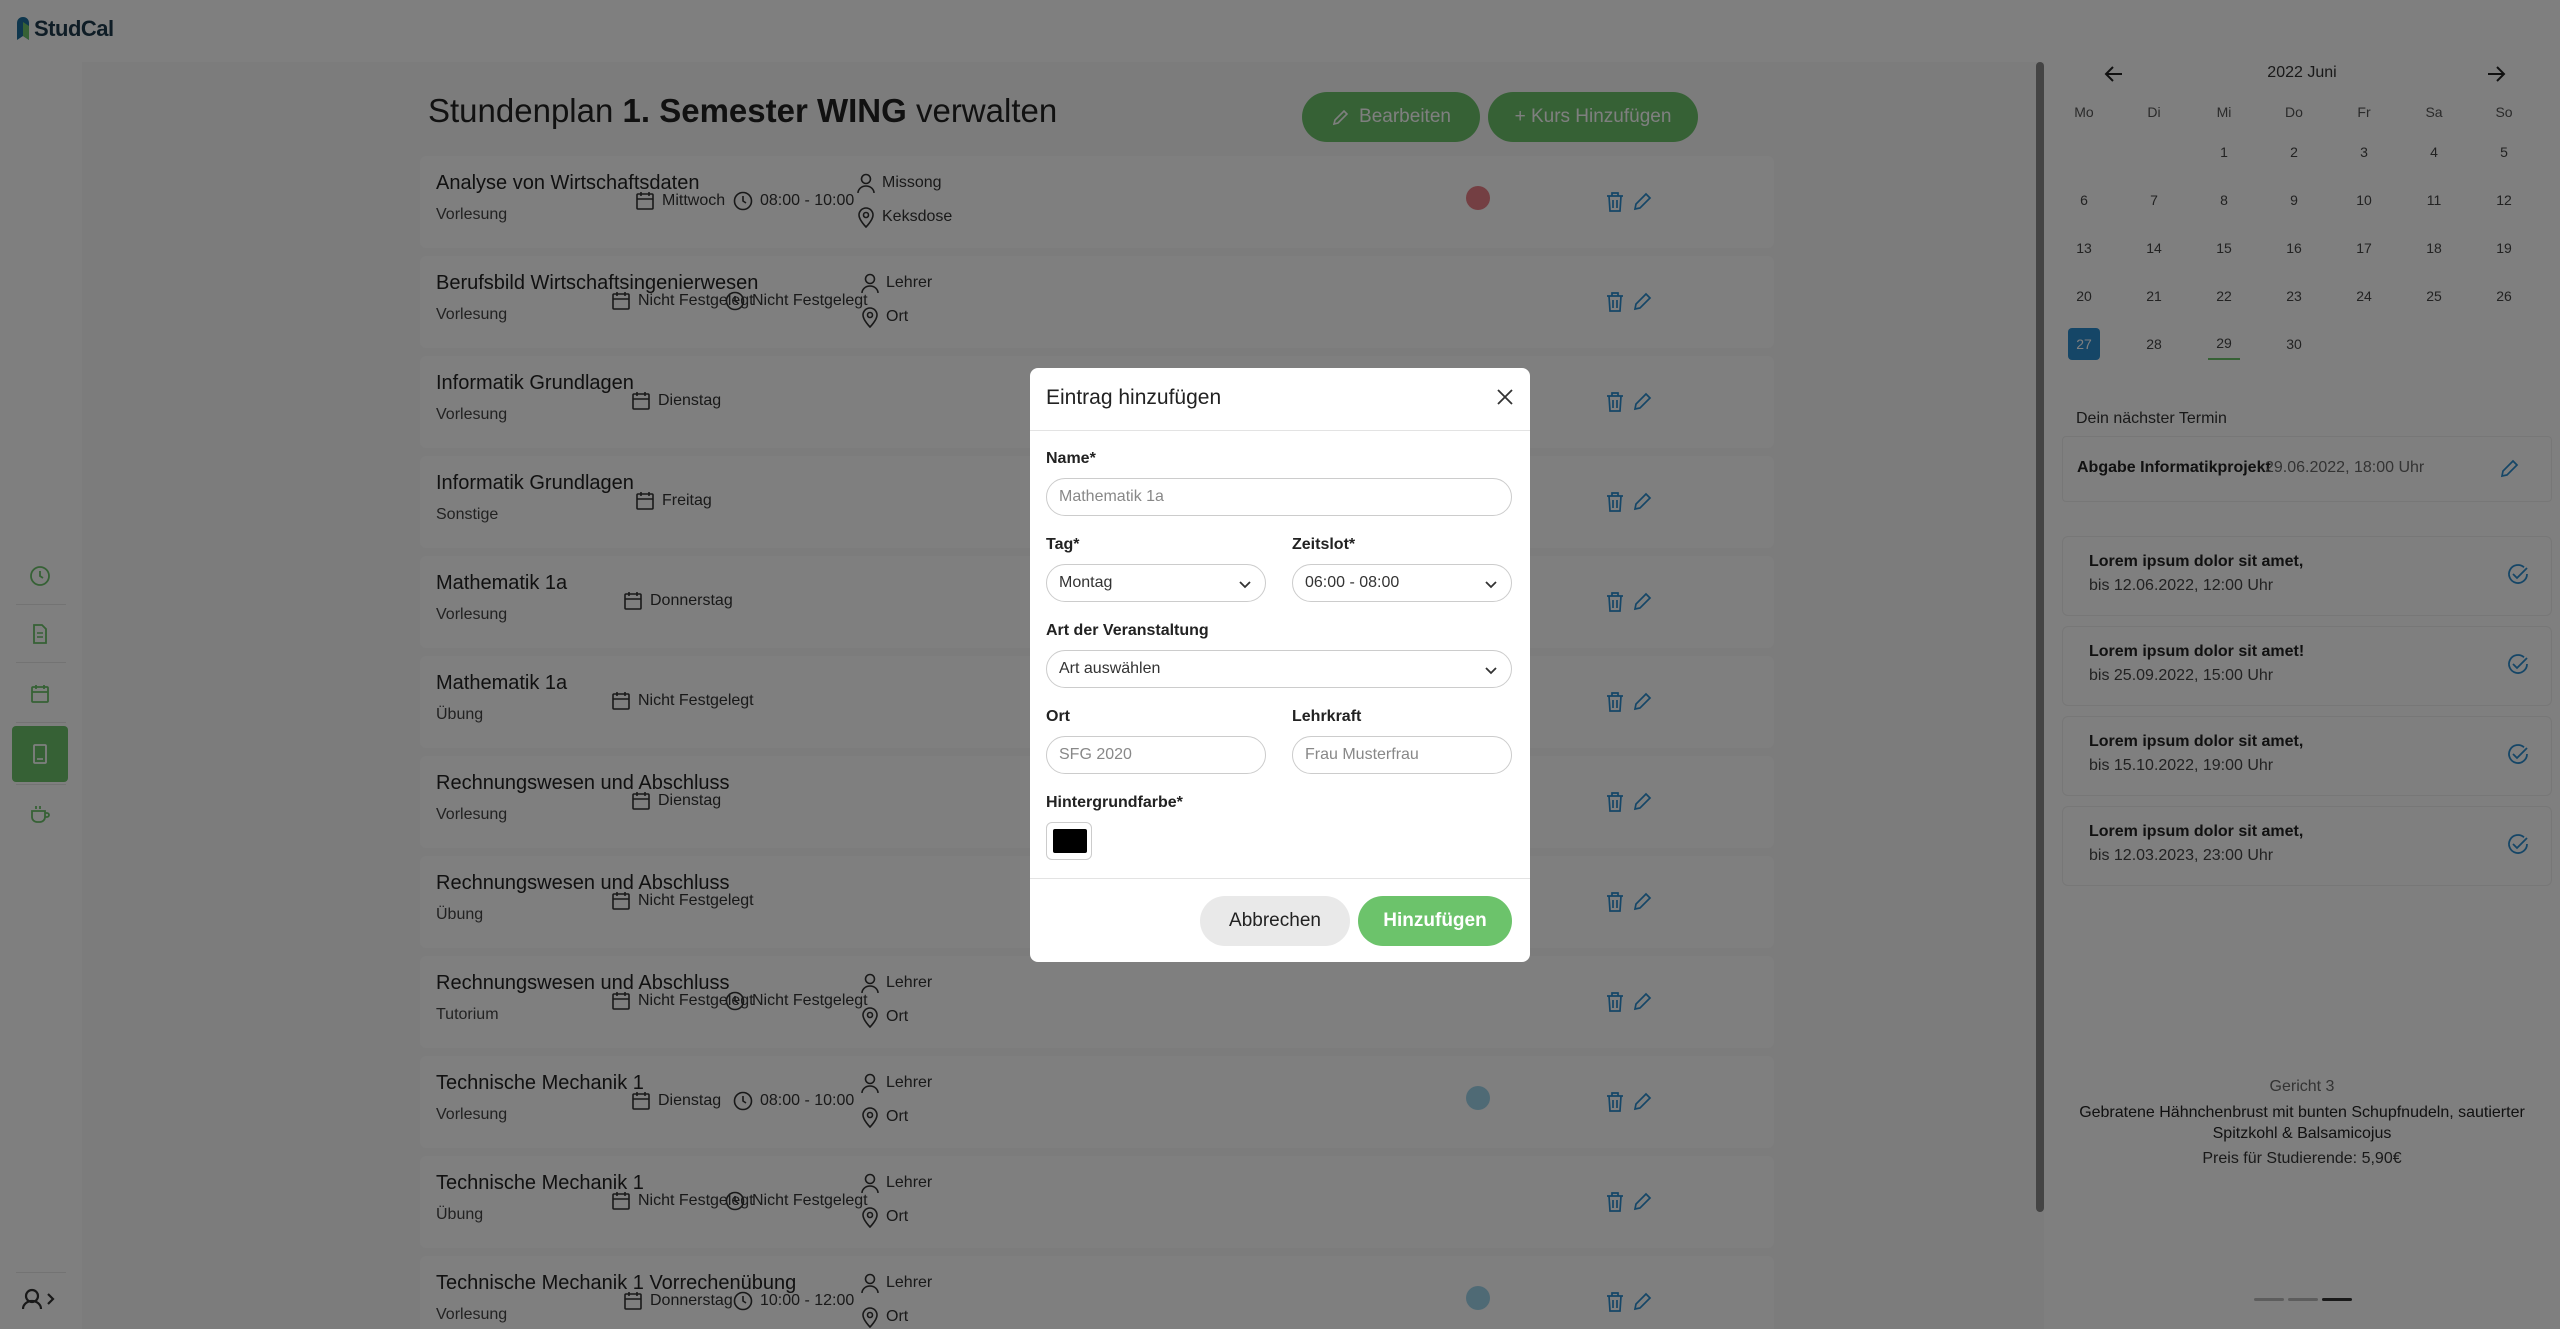 The image size is (2560, 1329). I want to click on day-label: Tag*, so click(1063, 544).